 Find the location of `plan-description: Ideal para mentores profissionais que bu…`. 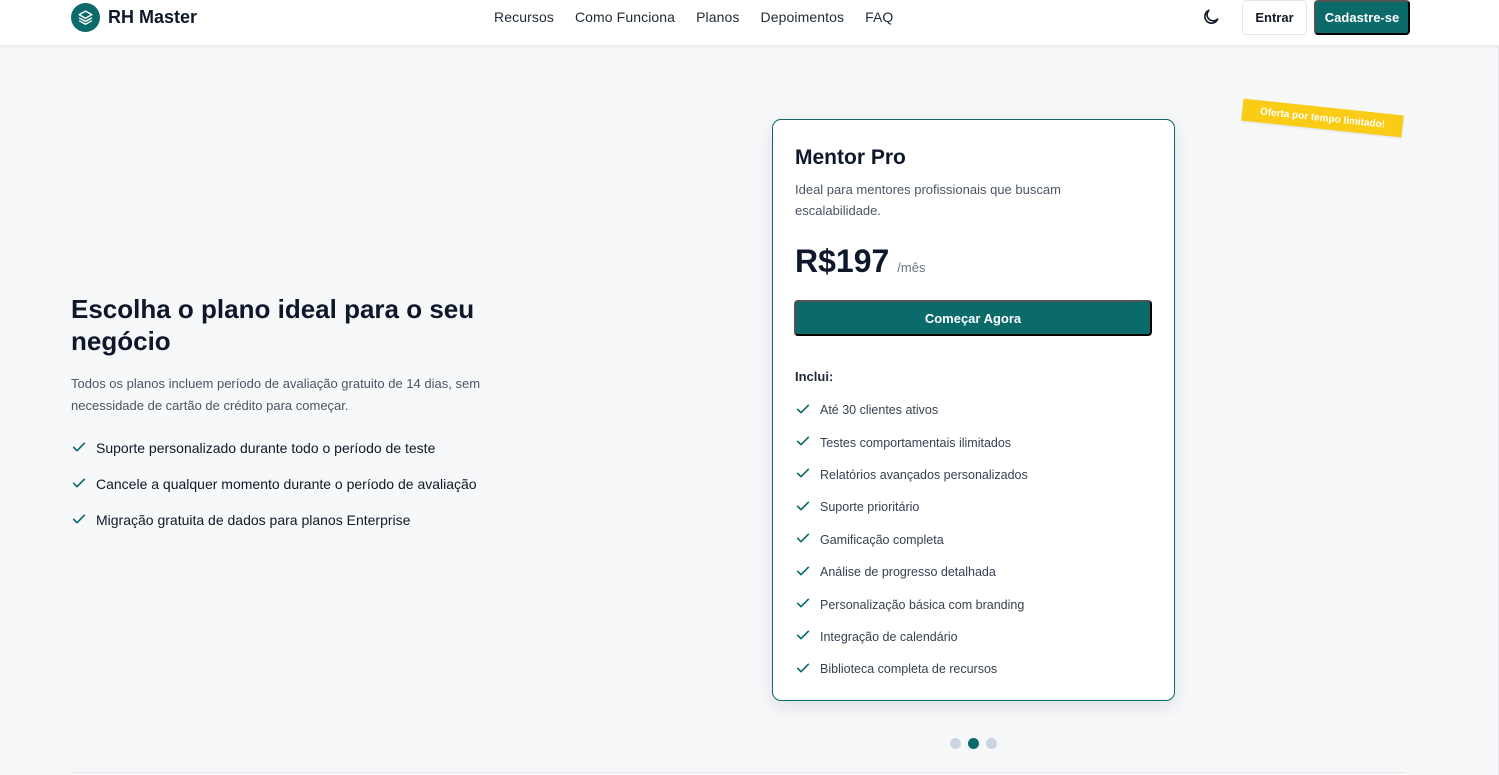

plan-description: Ideal para mentores profissionais que bu… is located at coordinates (928, 200).